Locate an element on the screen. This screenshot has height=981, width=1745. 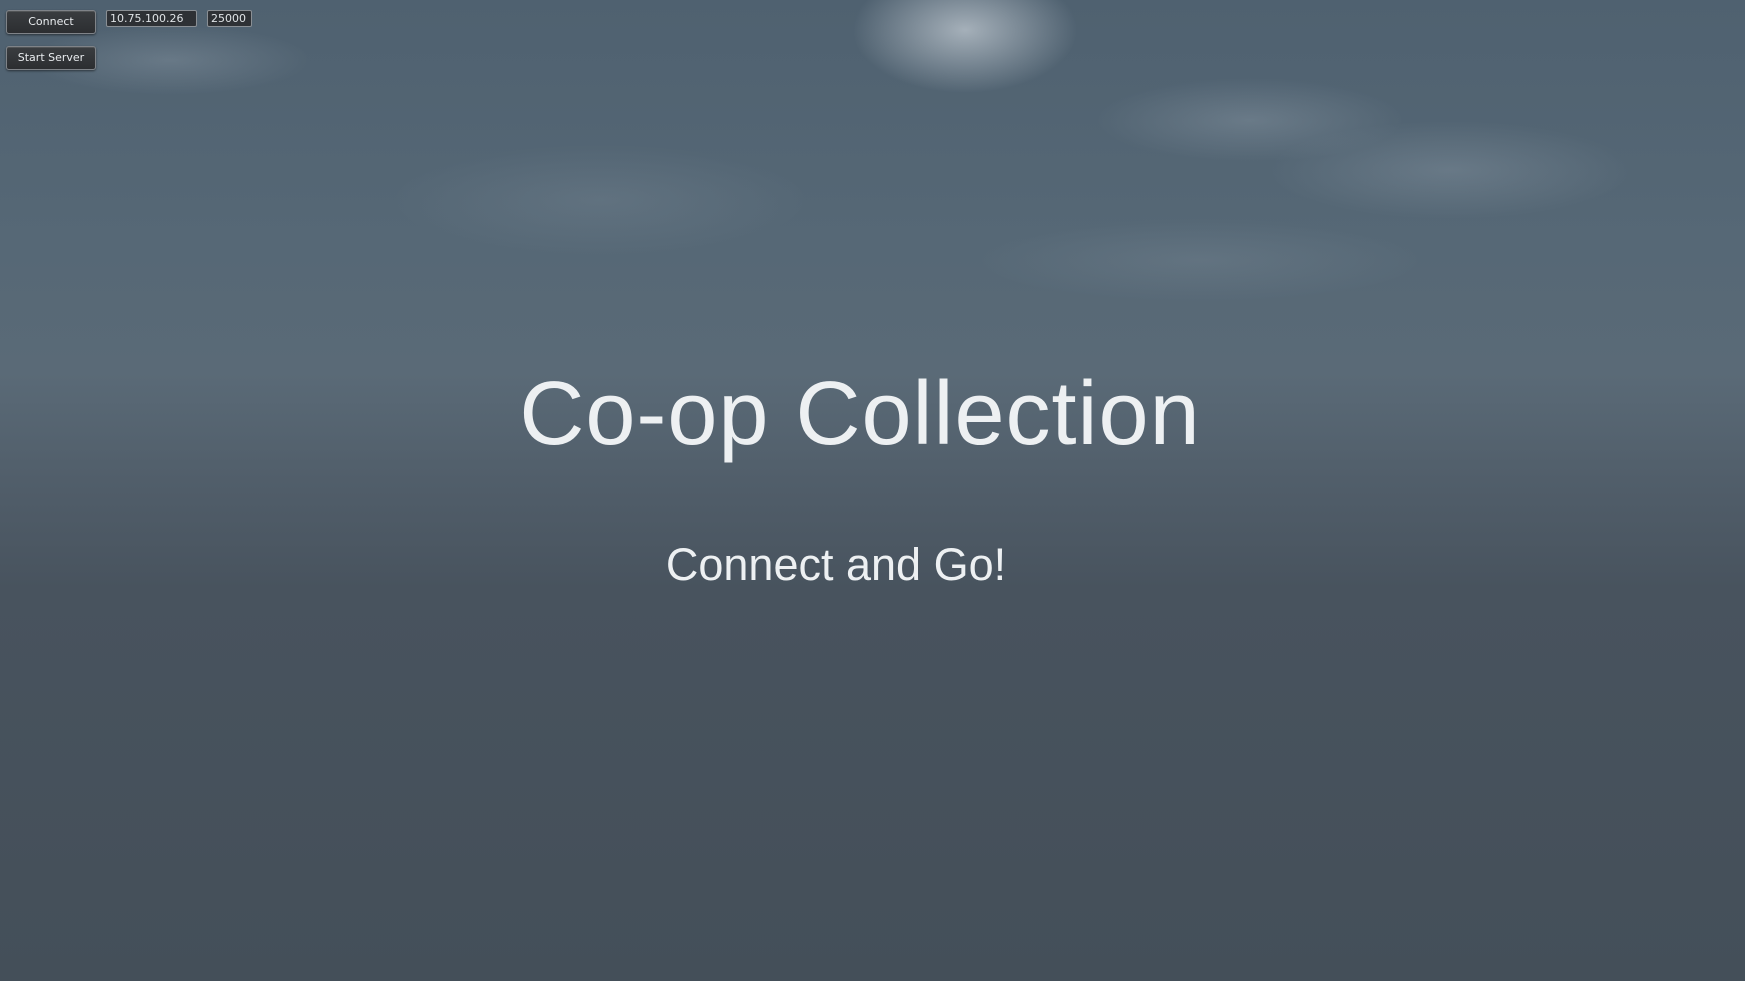
port-input is located at coordinates (229, 18).